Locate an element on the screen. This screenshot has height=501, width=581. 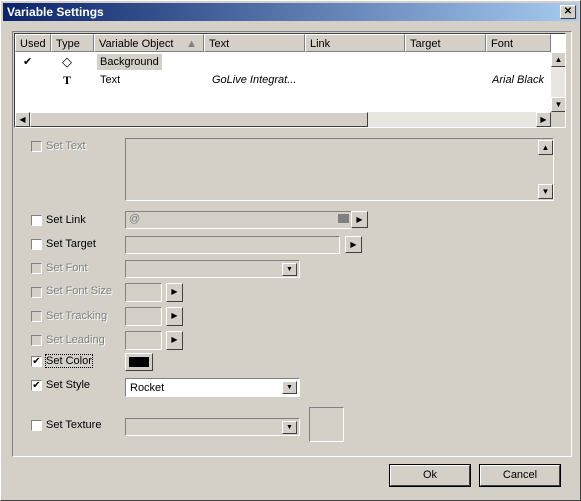
style-select-value: Rocket is located at coordinates (147, 388).